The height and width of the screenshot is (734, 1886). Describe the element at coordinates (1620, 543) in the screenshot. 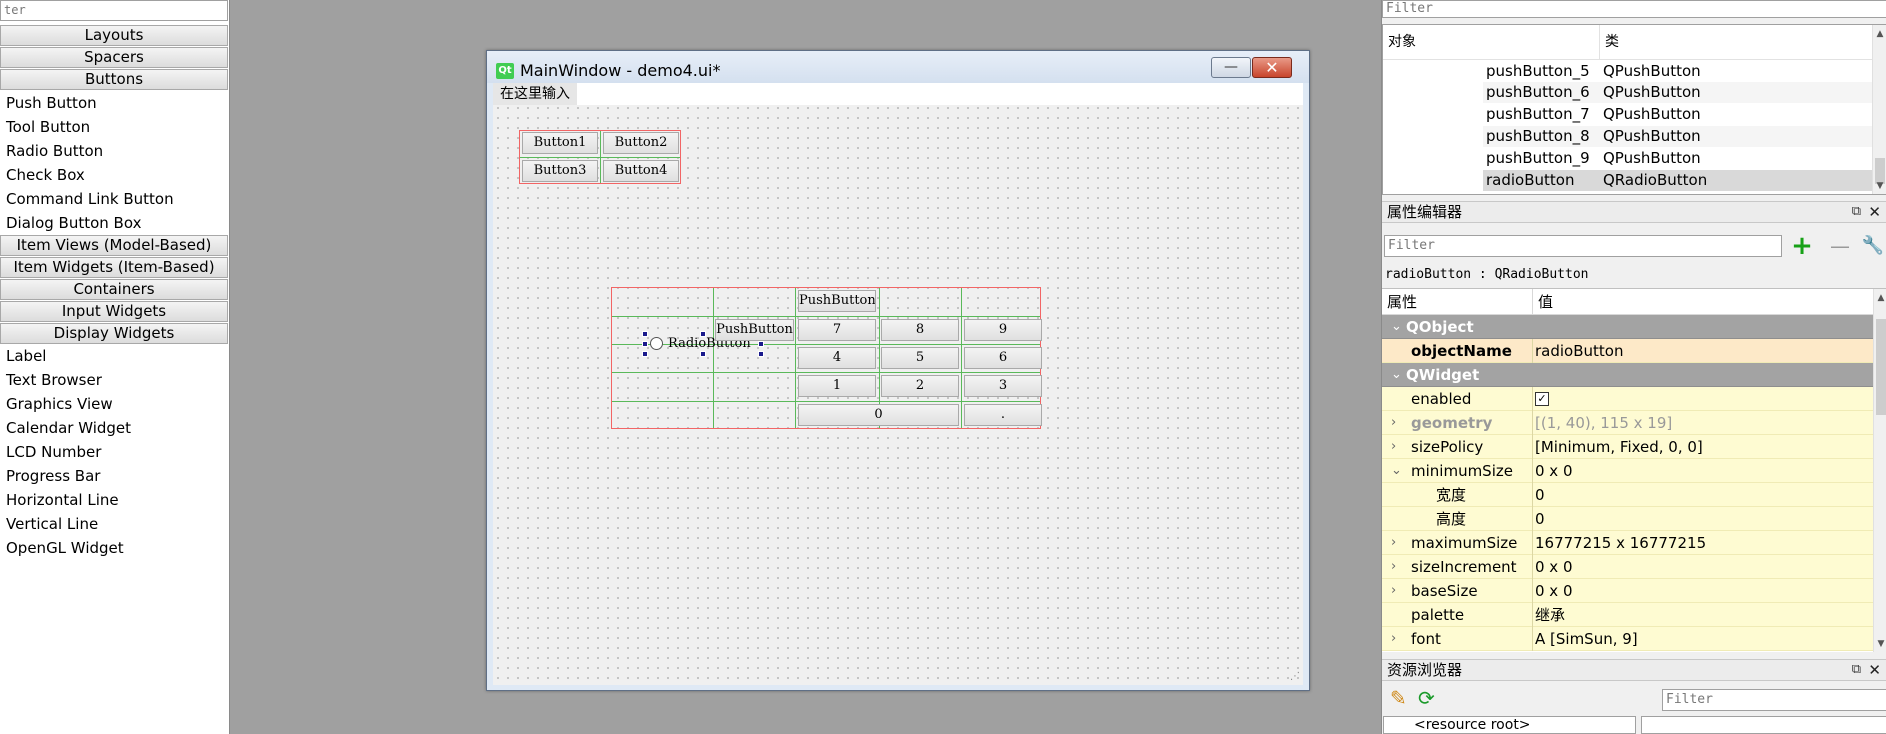

I see `property-value: 16777215 x 16777215` at that location.